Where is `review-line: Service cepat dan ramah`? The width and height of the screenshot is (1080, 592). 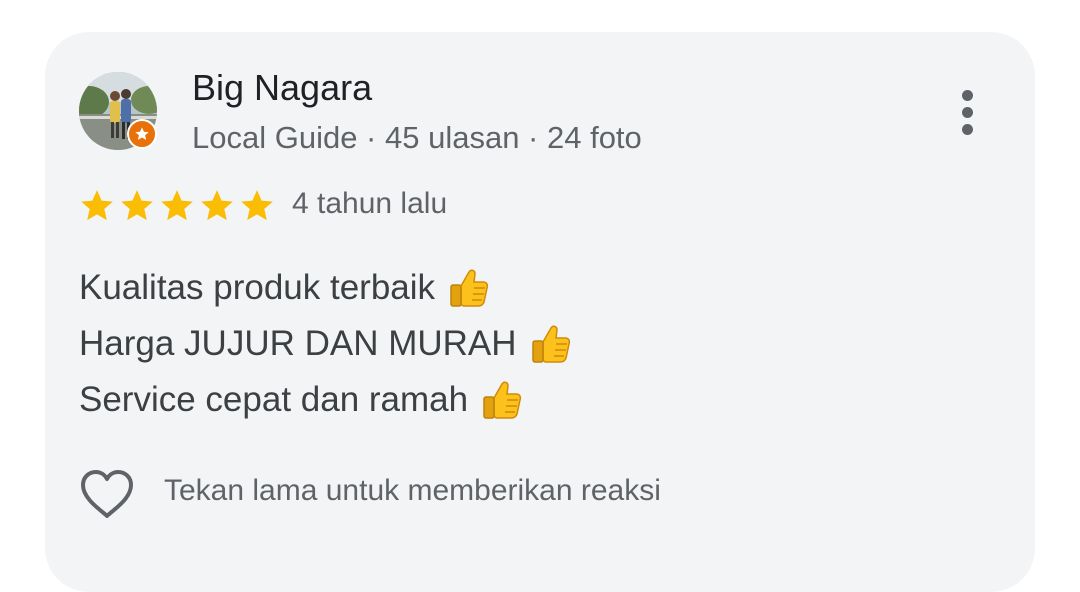 review-line: Service cepat dan ramah is located at coordinates (326, 400).